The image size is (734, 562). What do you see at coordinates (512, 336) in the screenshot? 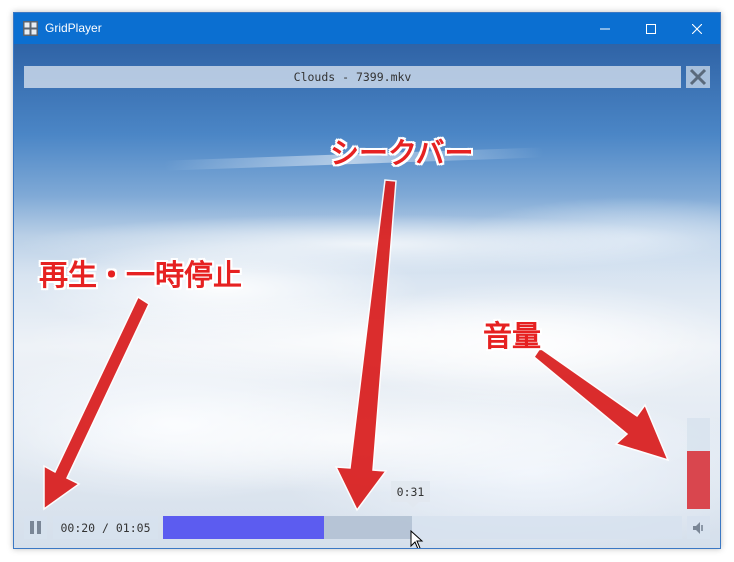
I see `annotation-volume: 音量` at bounding box center [512, 336].